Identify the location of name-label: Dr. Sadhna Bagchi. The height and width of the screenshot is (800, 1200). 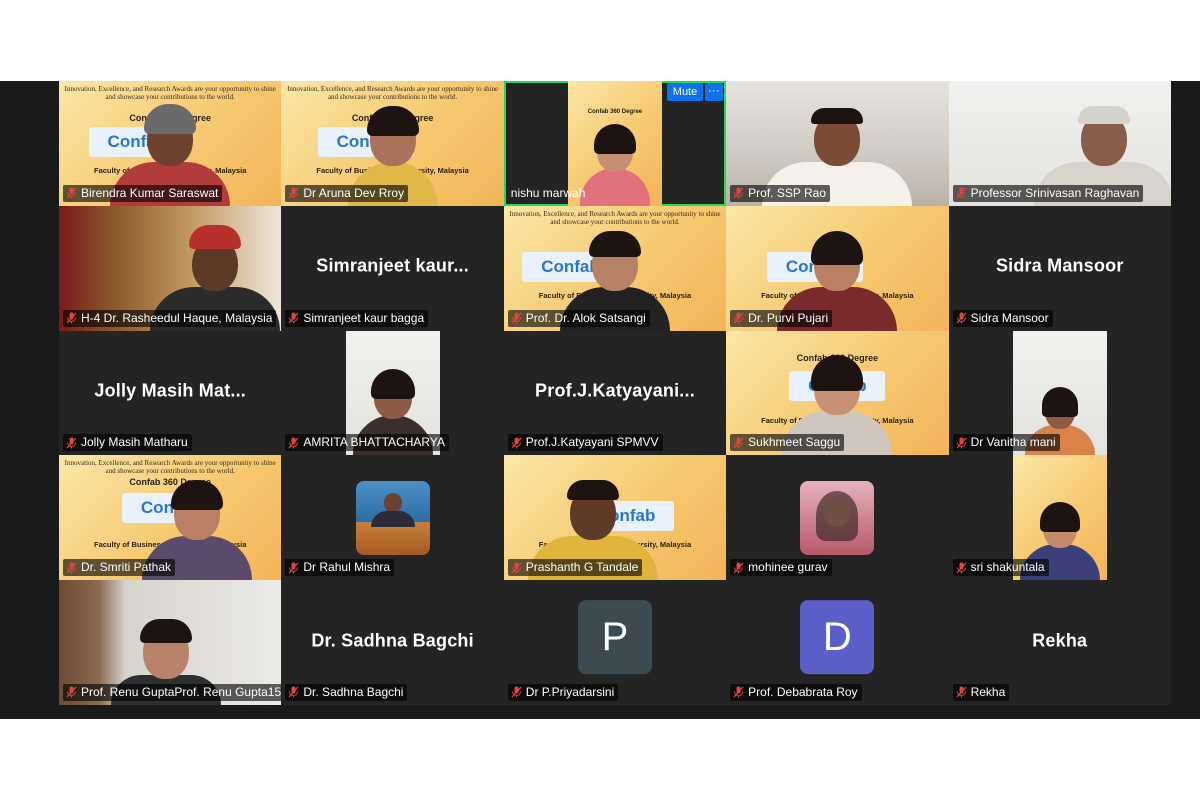
(346, 692).